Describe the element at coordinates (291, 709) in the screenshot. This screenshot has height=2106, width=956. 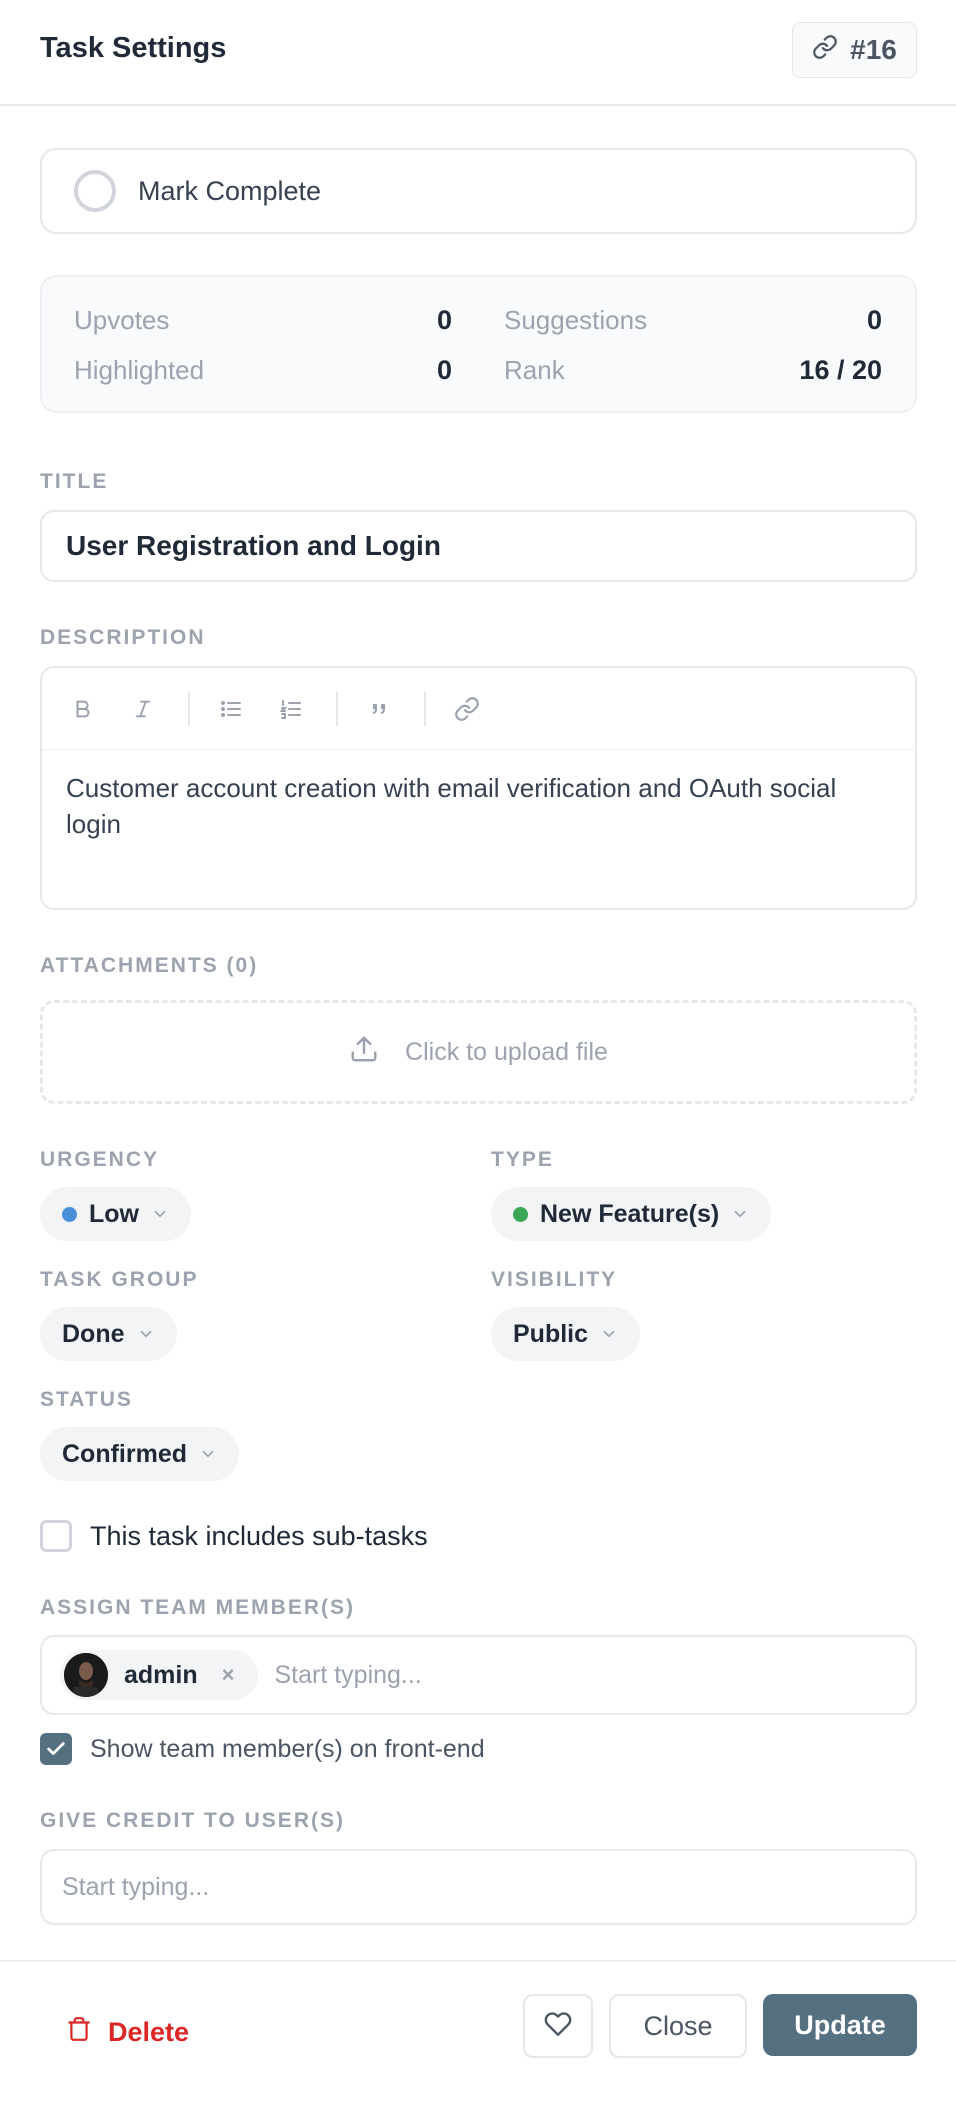
I see `numbered-list-icon` at that location.